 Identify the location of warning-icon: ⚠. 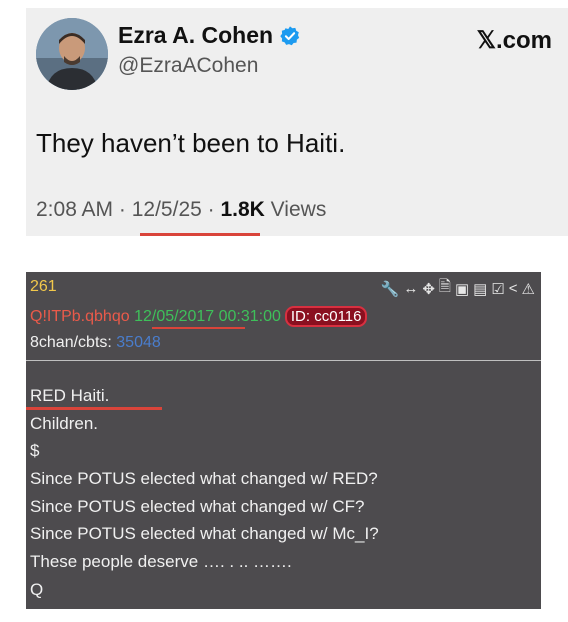
(528, 289).